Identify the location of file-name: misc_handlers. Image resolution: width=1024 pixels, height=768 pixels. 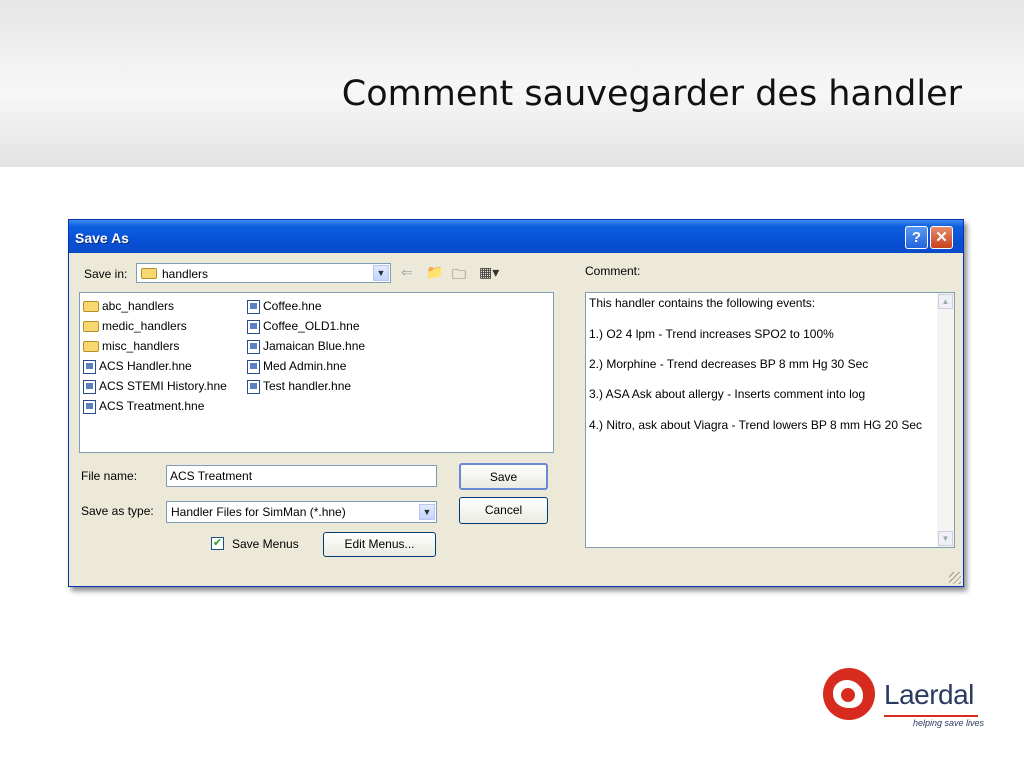
(141, 346).